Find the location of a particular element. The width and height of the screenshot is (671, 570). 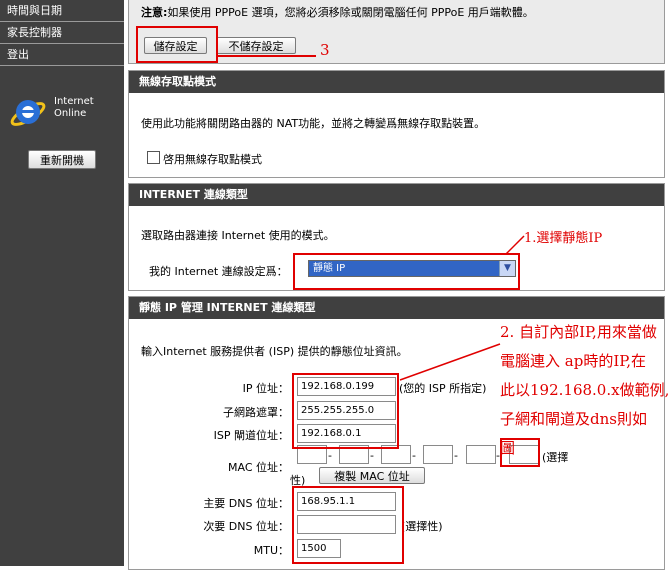

ap-mode-checkbox-label: 啓用無線存取點模式 is located at coordinates (212, 159).